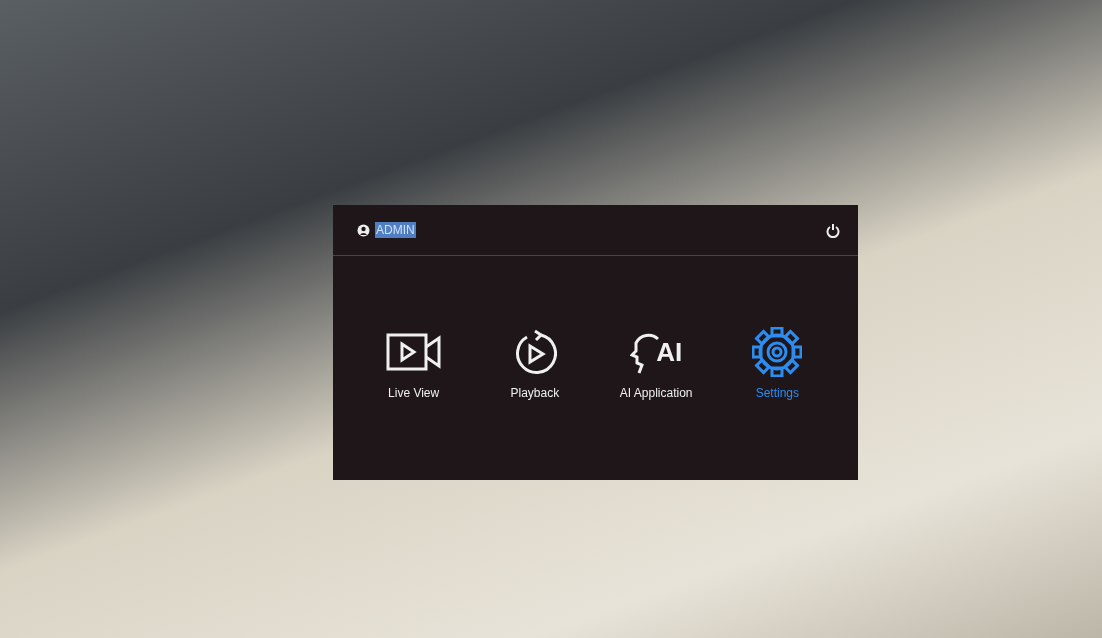 This screenshot has width=1102, height=638. I want to click on menu-item: Settings, so click(777, 364).